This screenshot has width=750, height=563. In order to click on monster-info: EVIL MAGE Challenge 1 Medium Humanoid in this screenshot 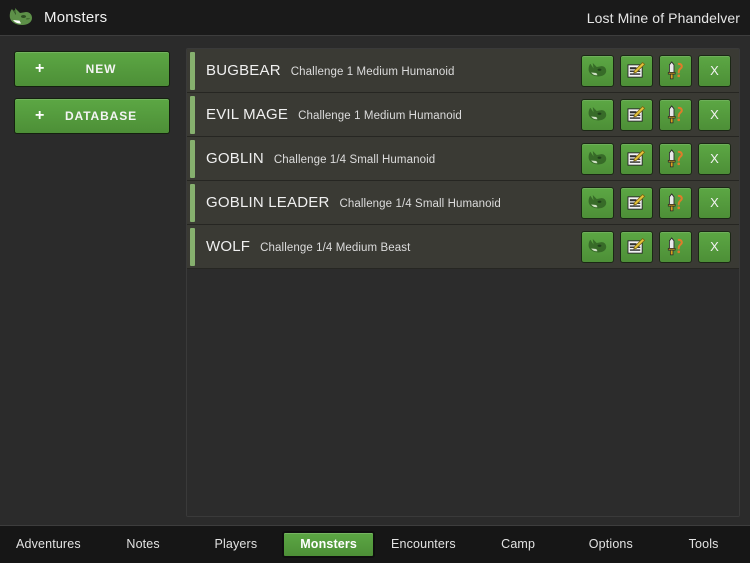, I will do `click(389, 114)`.